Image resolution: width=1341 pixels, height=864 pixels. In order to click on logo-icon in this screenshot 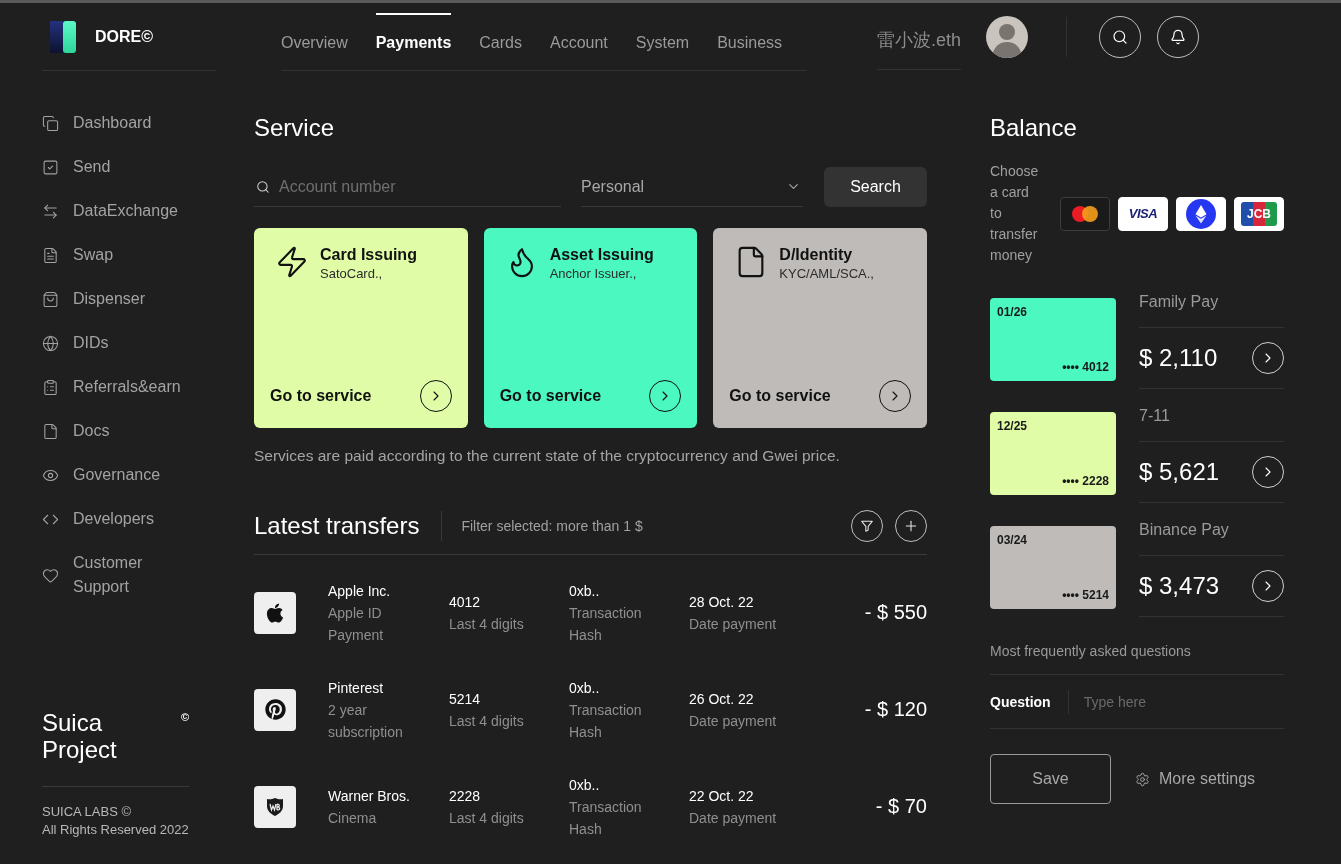, I will do `click(63, 36)`.